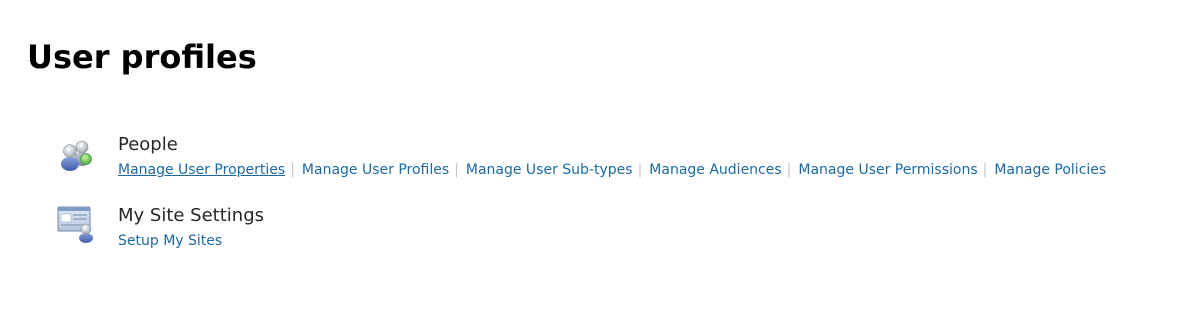 Image resolution: width=1200 pixels, height=329 pixels. Describe the element at coordinates (76, 153) in the screenshot. I see `people-icon` at that location.